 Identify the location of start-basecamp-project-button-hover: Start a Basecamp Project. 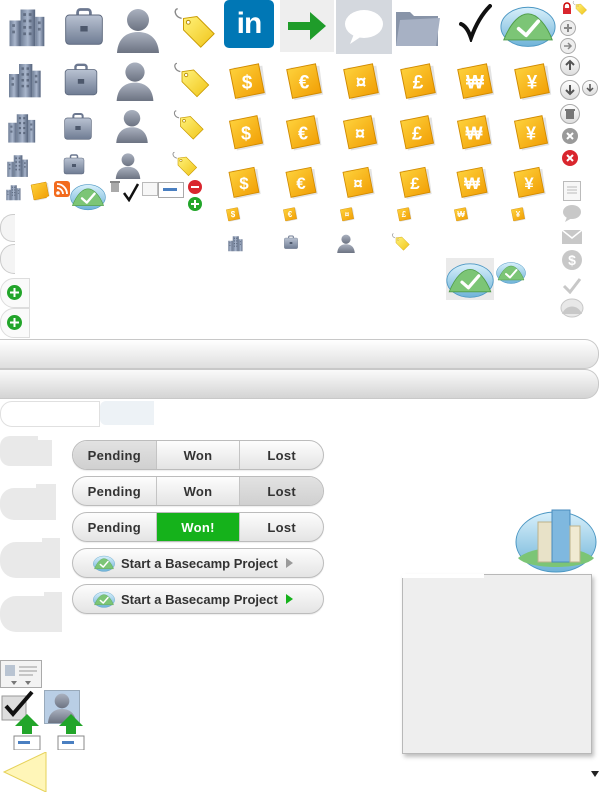
(198, 599).